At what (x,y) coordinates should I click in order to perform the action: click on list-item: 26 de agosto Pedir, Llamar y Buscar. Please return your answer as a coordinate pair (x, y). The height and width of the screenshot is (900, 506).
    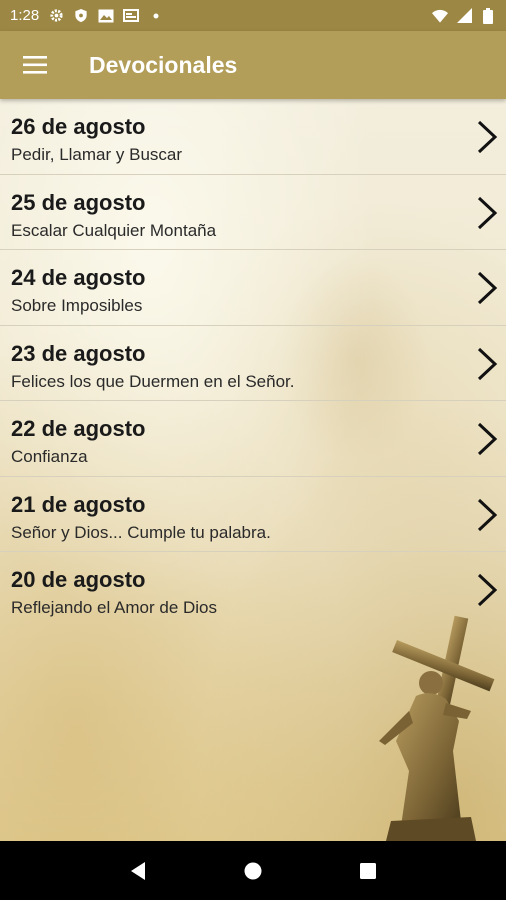
    Looking at the image, I should click on (253, 137).